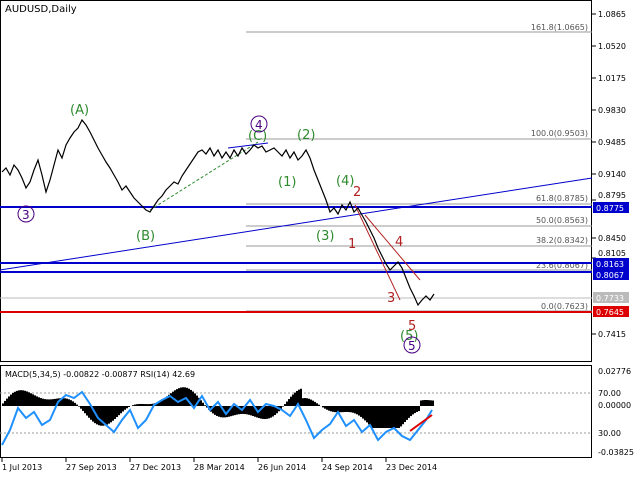  Describe the element at coordinates (612, 174) in the screenshot. I see `price-tick: 0.9140` at that location.